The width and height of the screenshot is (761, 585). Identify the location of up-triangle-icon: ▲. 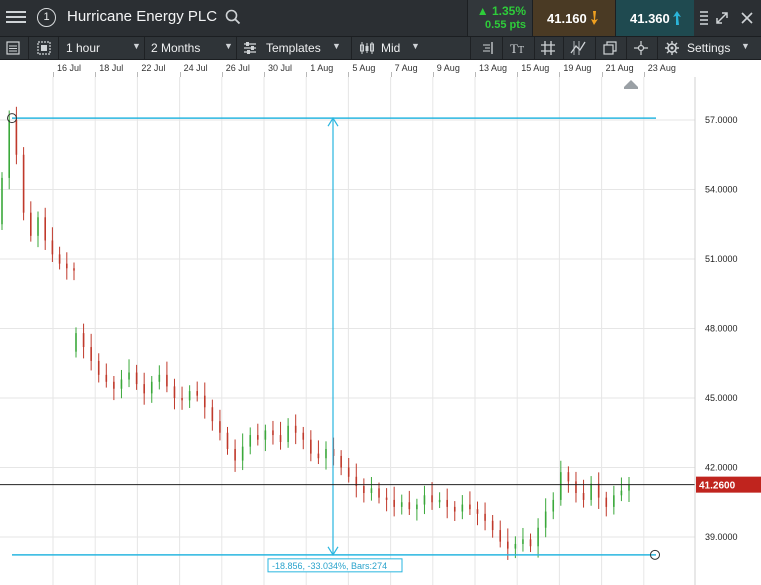
(482, 11).